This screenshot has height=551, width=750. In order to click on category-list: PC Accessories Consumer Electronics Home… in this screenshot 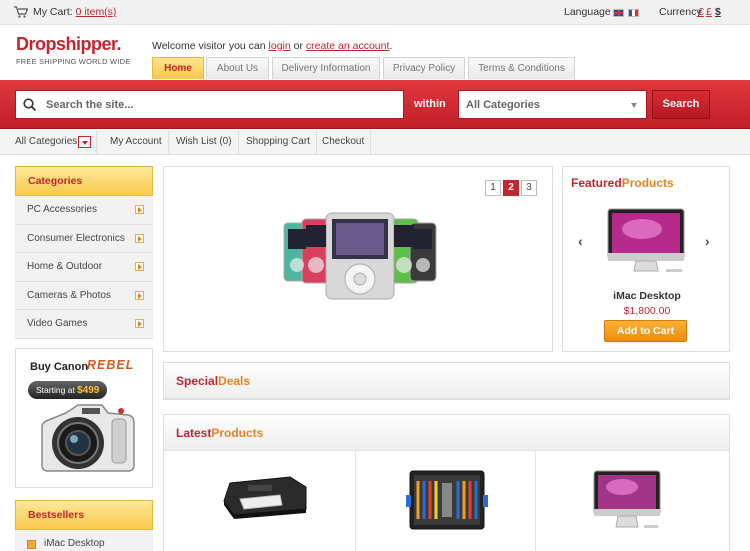, I will do `click(84, 267)`.